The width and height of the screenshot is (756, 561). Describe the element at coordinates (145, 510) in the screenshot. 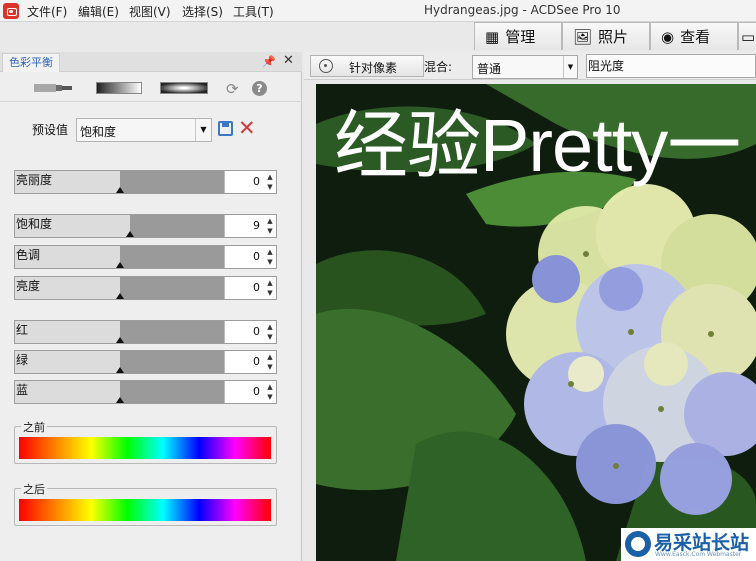

I see `after-spectrum` at that location.